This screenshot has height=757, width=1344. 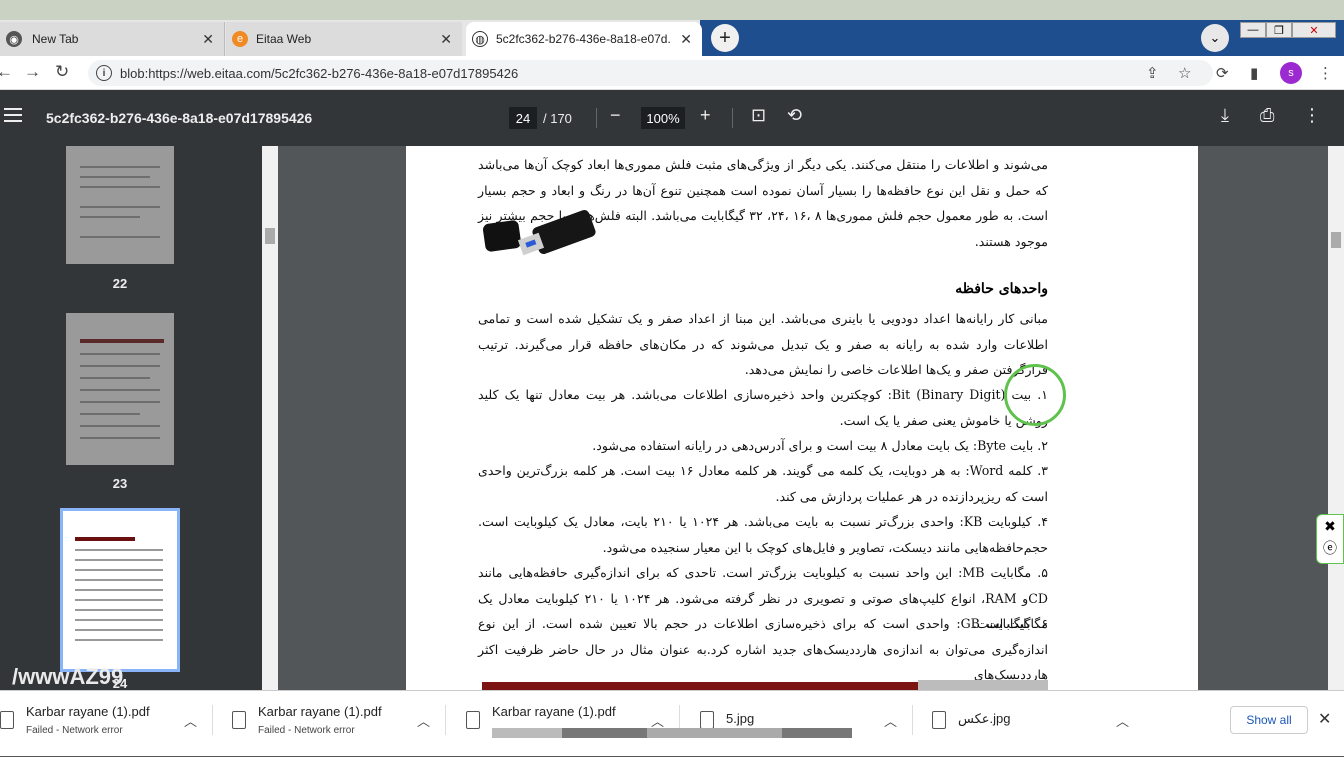 What do you see at coordinates (55, 39) in the screenshot?
I see `tab-title: New Tab` at bounding box center [55, 39].